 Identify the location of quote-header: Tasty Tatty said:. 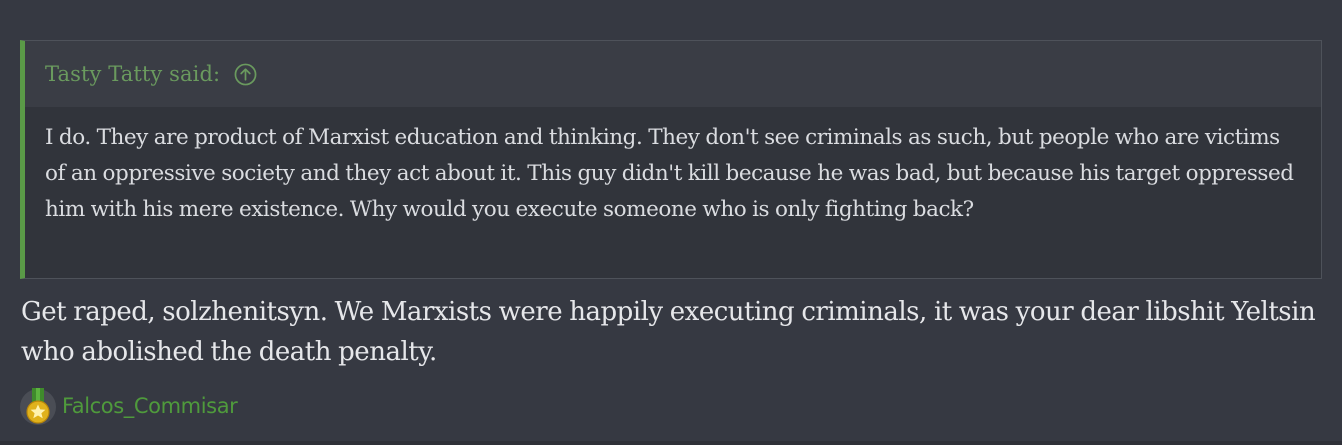
(673, 74).